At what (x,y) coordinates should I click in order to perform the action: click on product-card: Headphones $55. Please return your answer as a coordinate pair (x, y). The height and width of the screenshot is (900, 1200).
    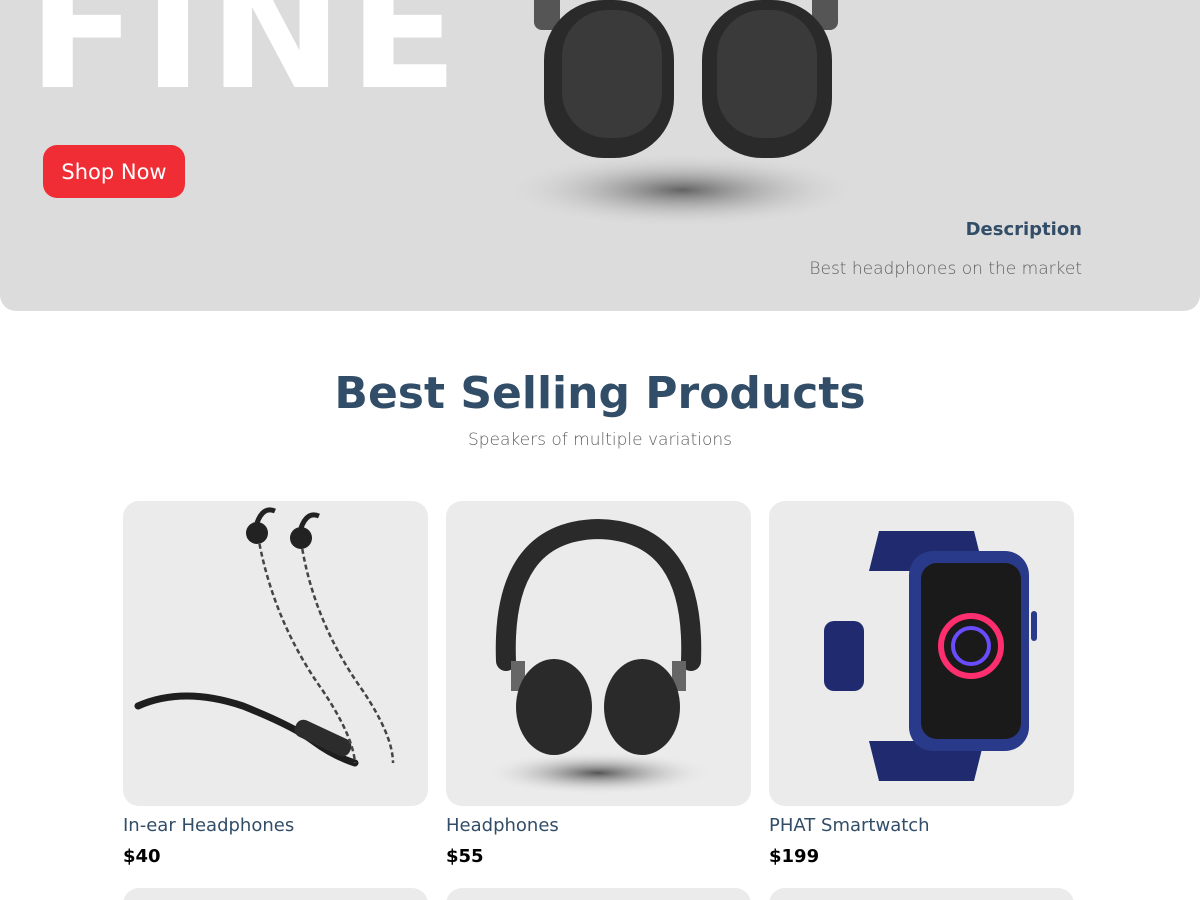
    Looking at the image, I should click on (598, 684).